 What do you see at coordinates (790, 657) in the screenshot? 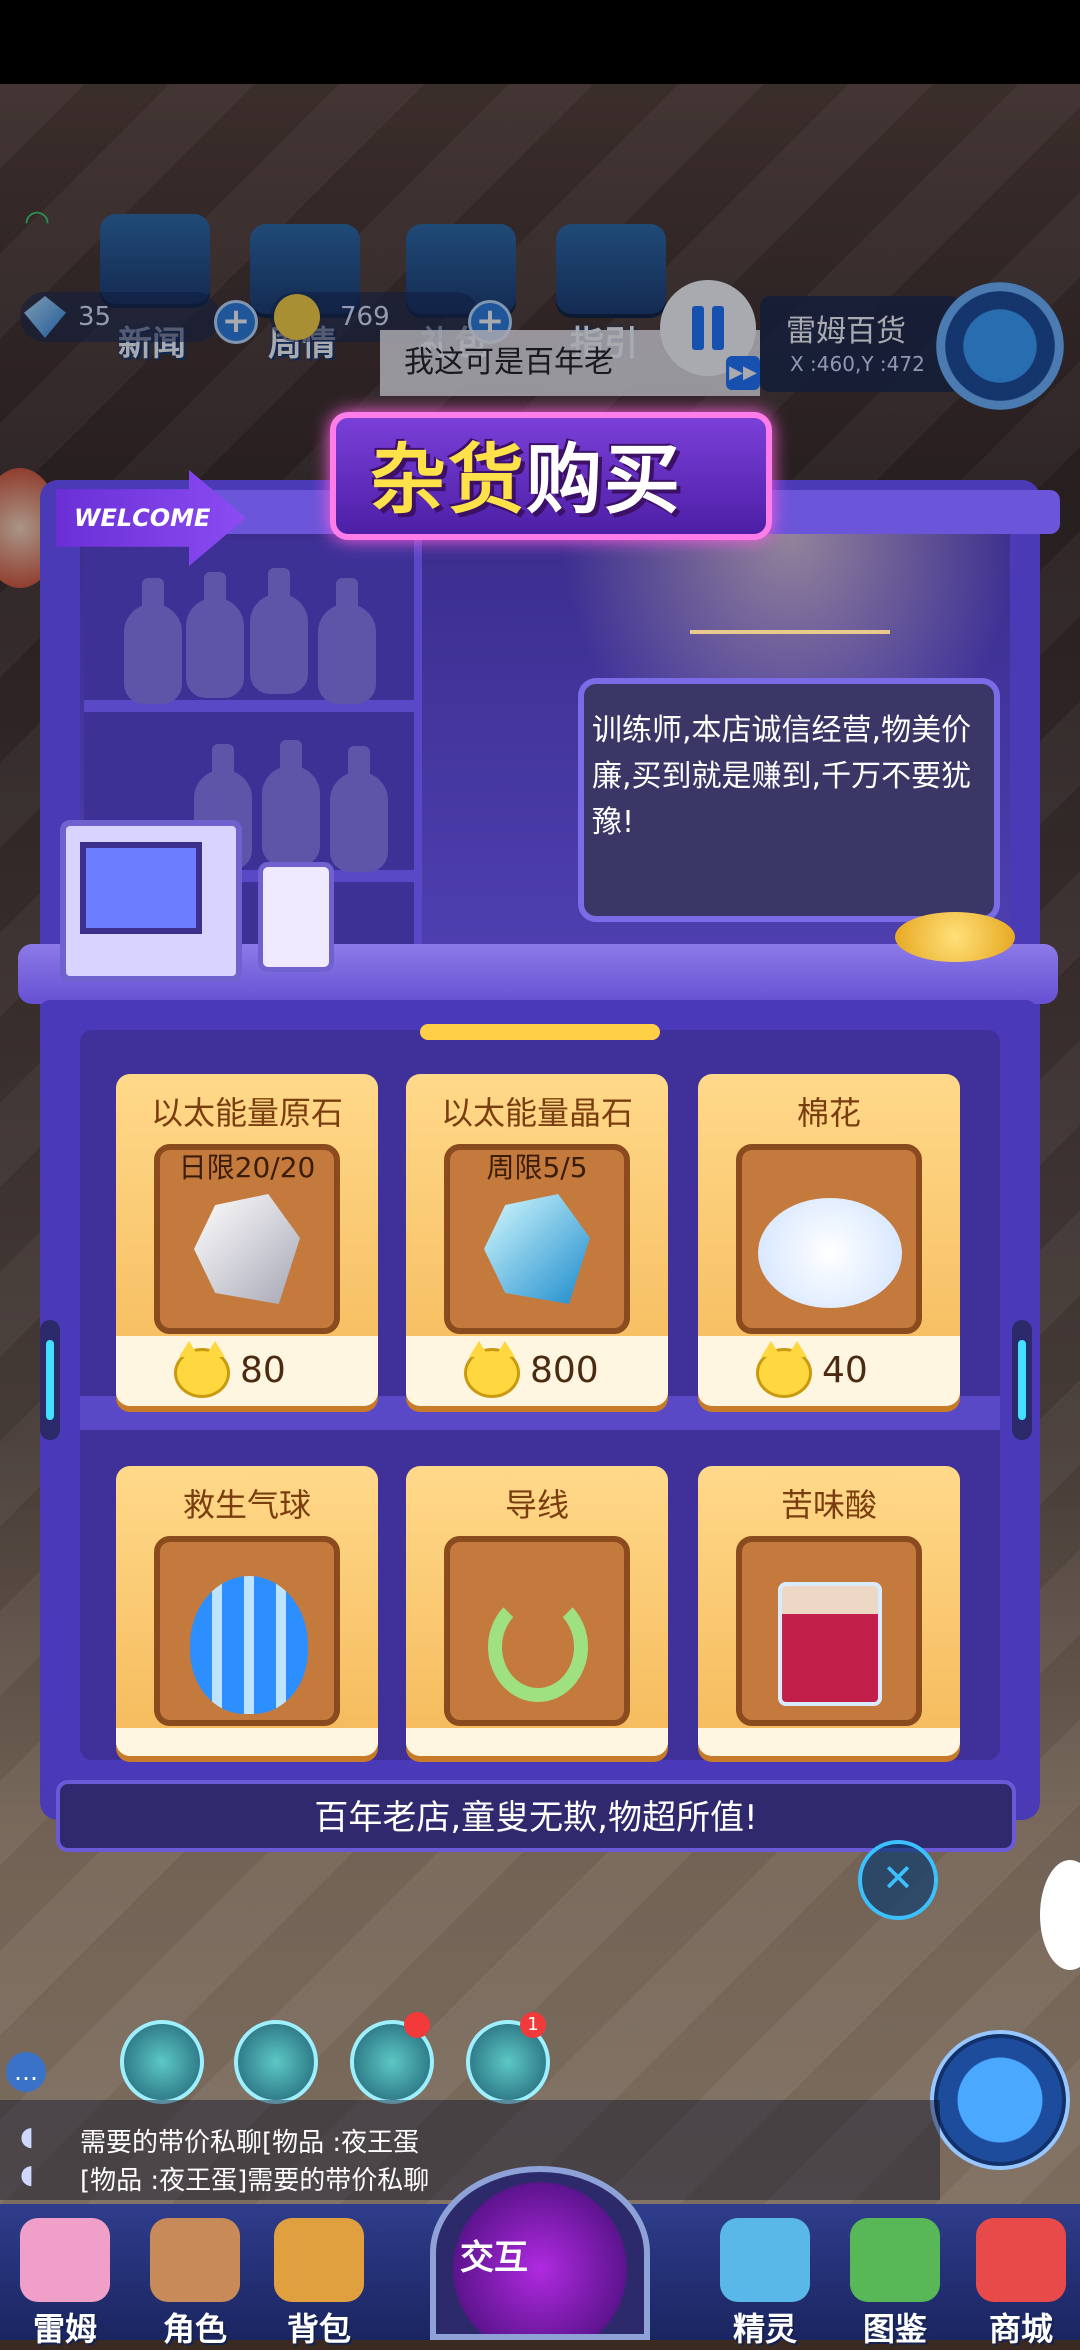
I see `sign-hanger` at bounding box center [790, 657].